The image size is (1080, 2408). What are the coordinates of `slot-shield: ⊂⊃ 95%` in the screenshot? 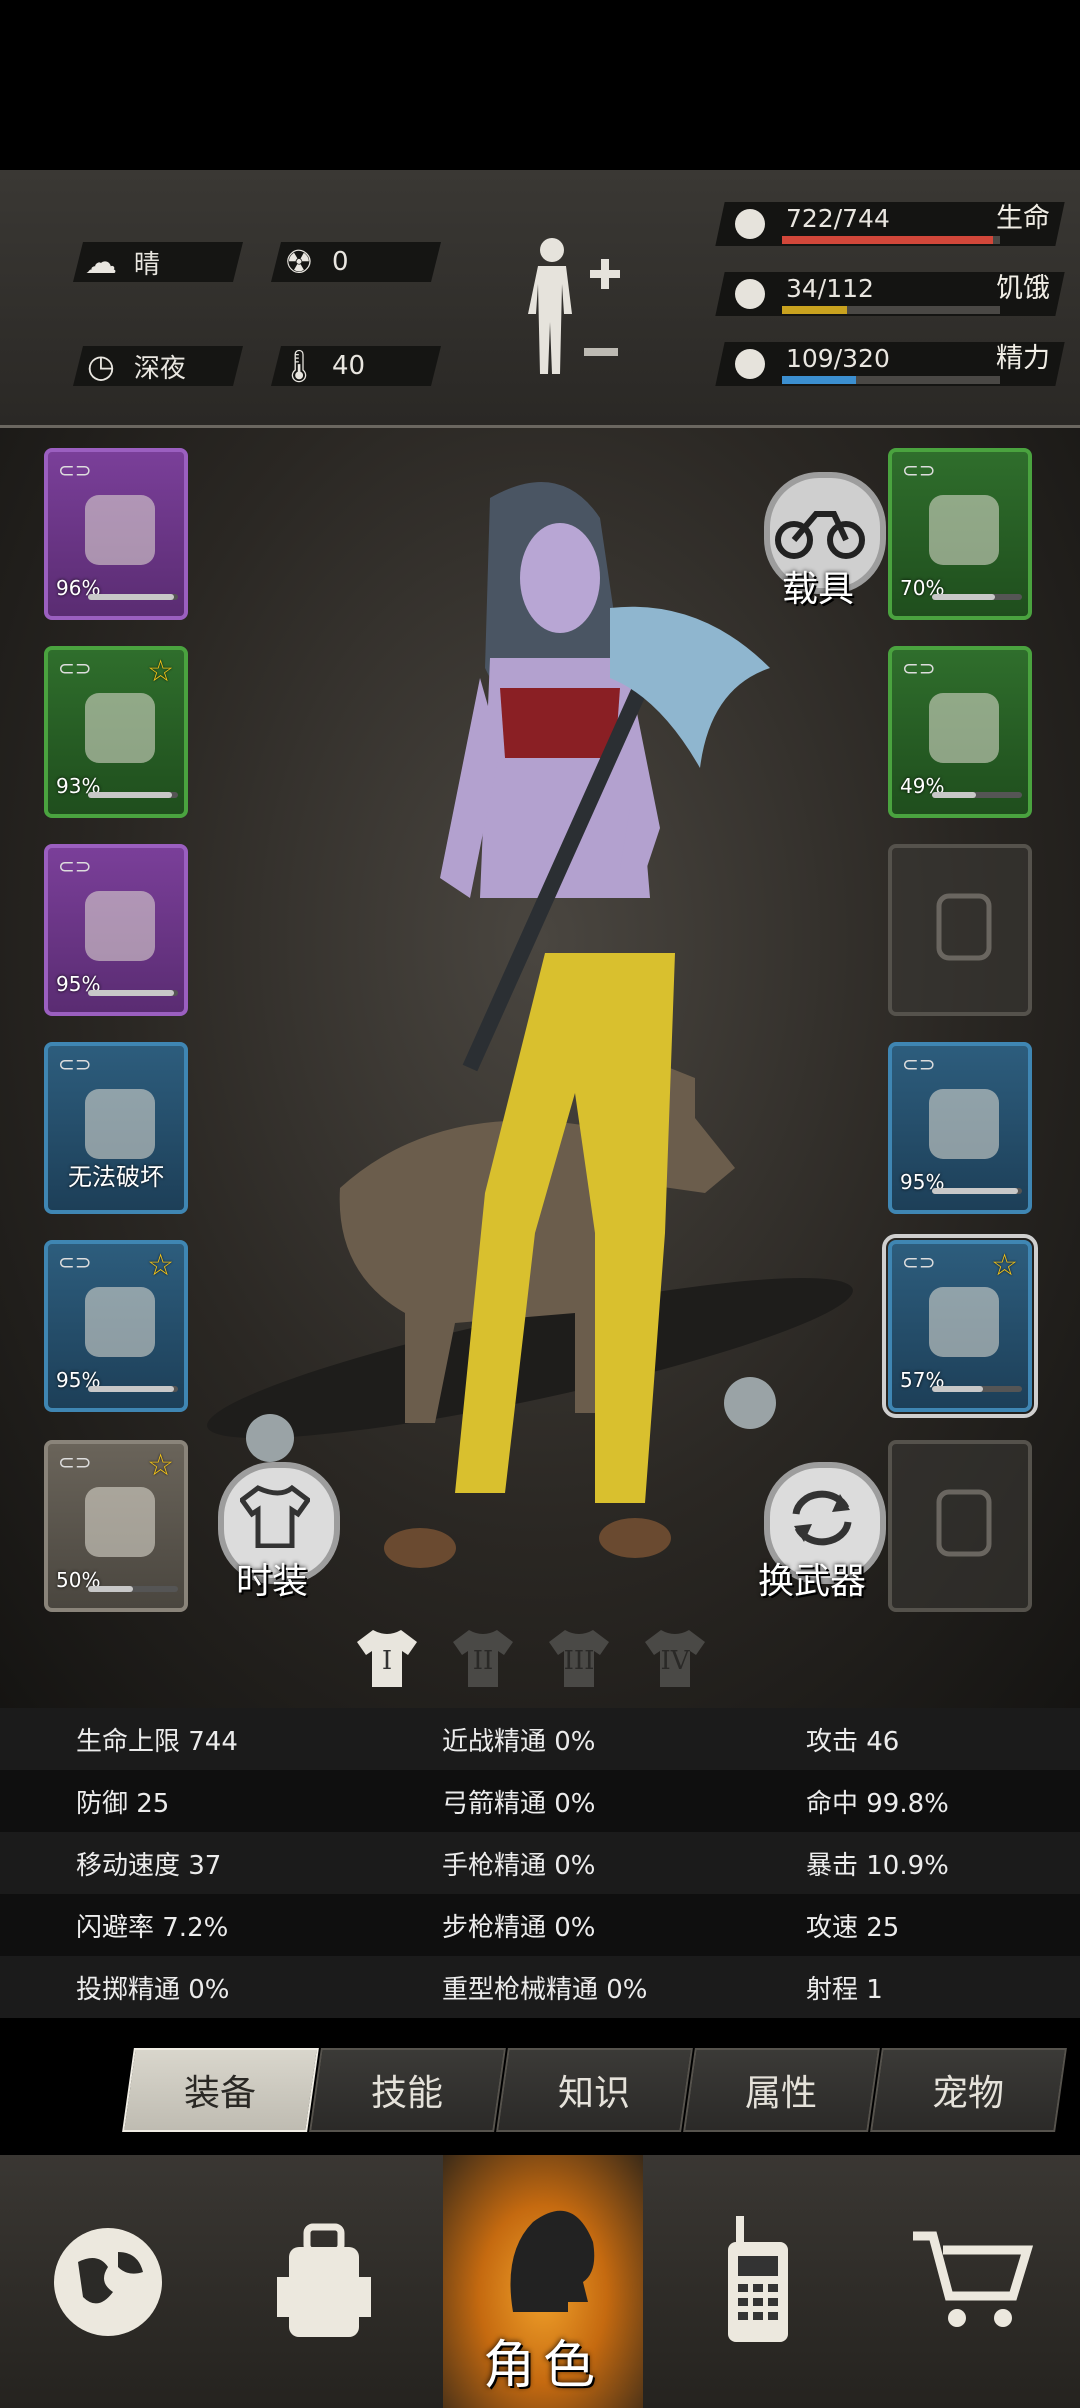 It's located at (960, 1128).